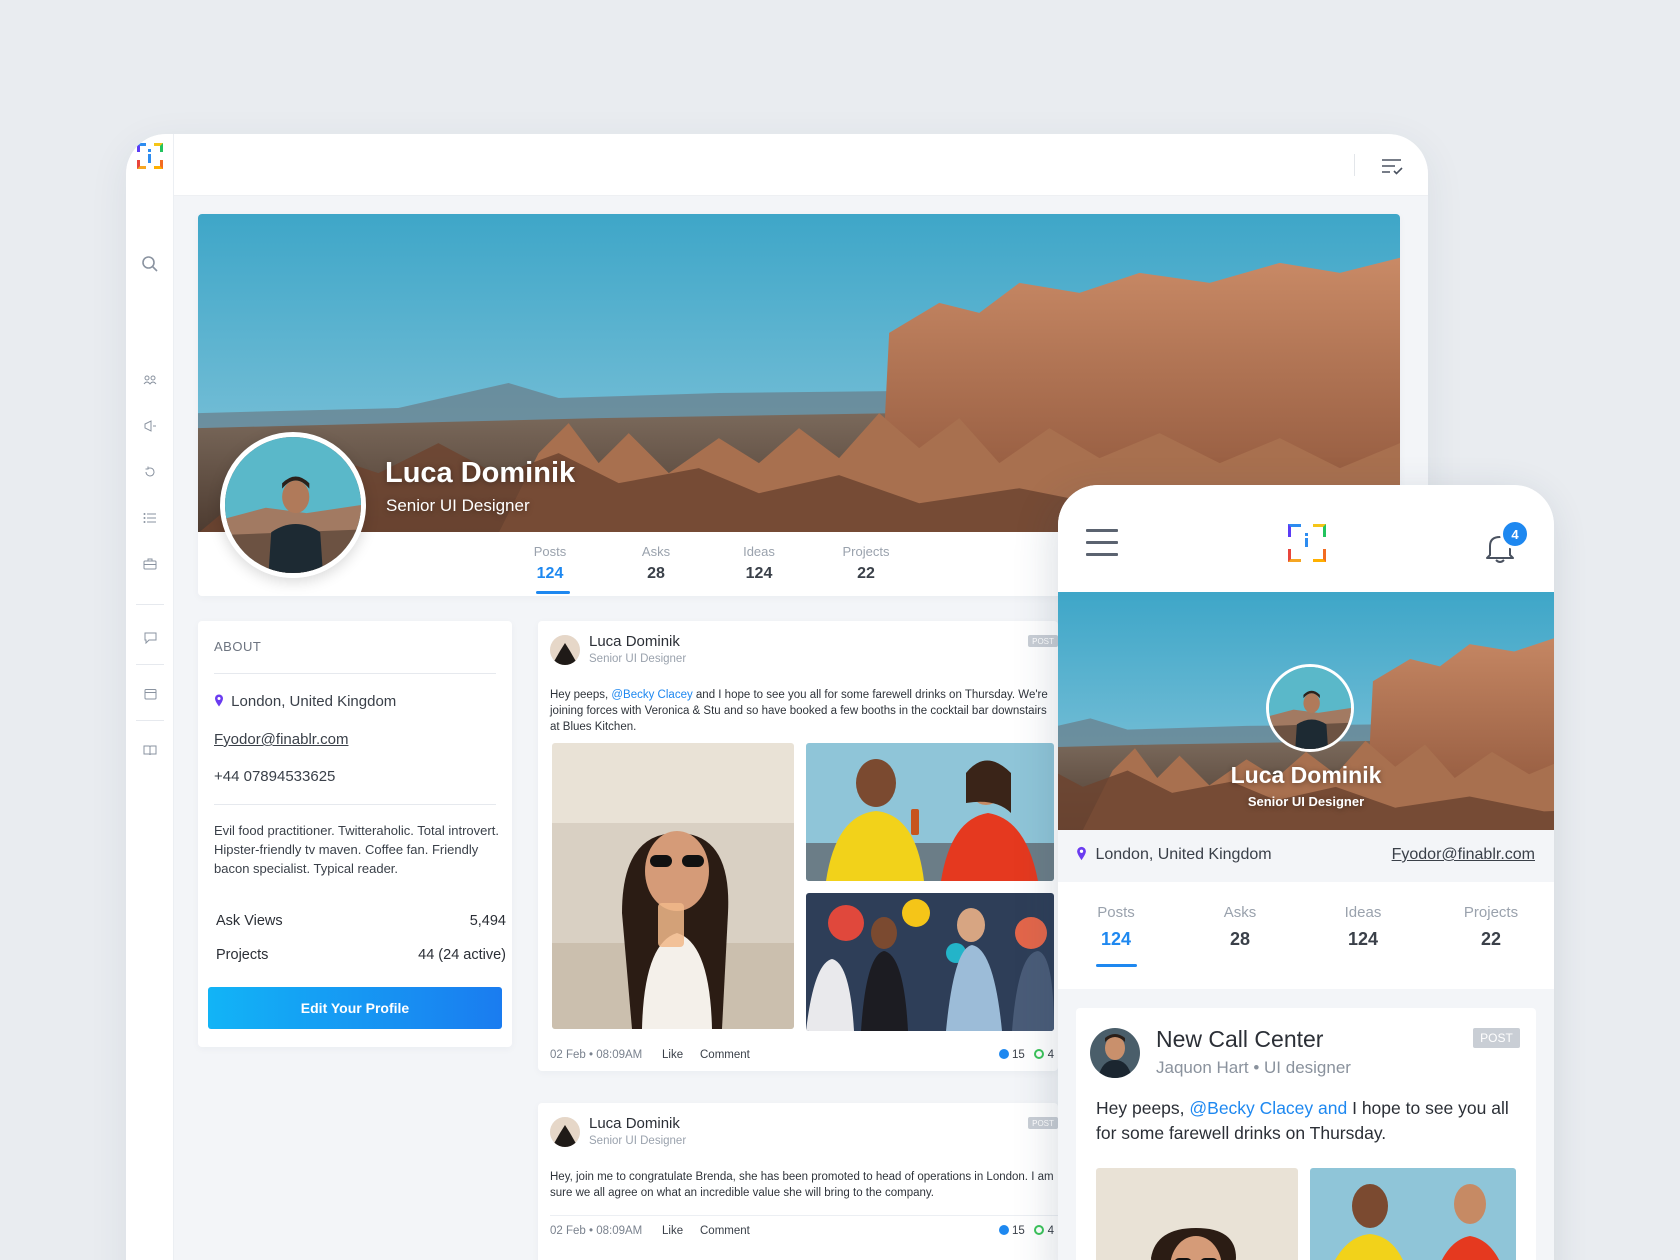 Image resolution: width=1680 pixels, height=1260 pixels. I want to click on notifications-bell-icon: 4, so click(1506, 542).